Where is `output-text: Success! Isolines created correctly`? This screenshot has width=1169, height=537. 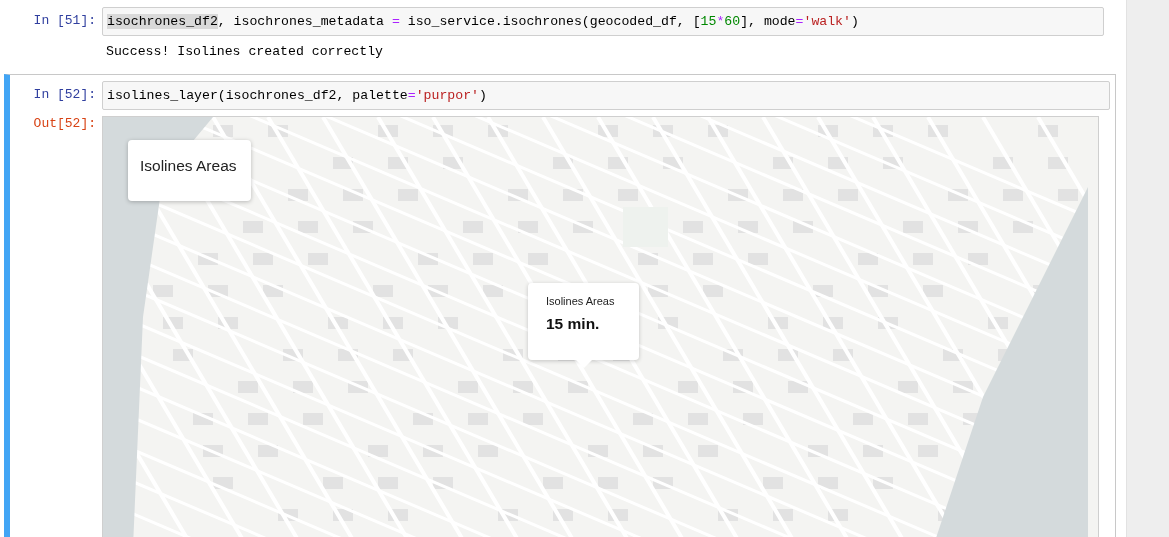 output-text: Success! Isolines created correctly is located at coordinates (244, 52).